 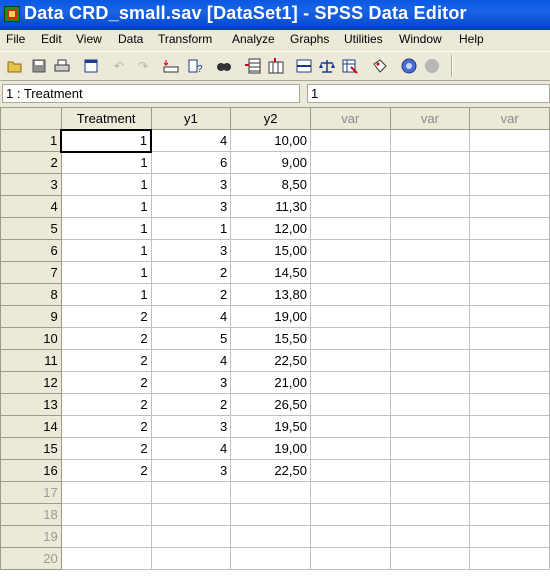 What do you see at coordinates (31, 404) in the screenshot?
I see `row-number: 13` at bounding box center [31, 404].